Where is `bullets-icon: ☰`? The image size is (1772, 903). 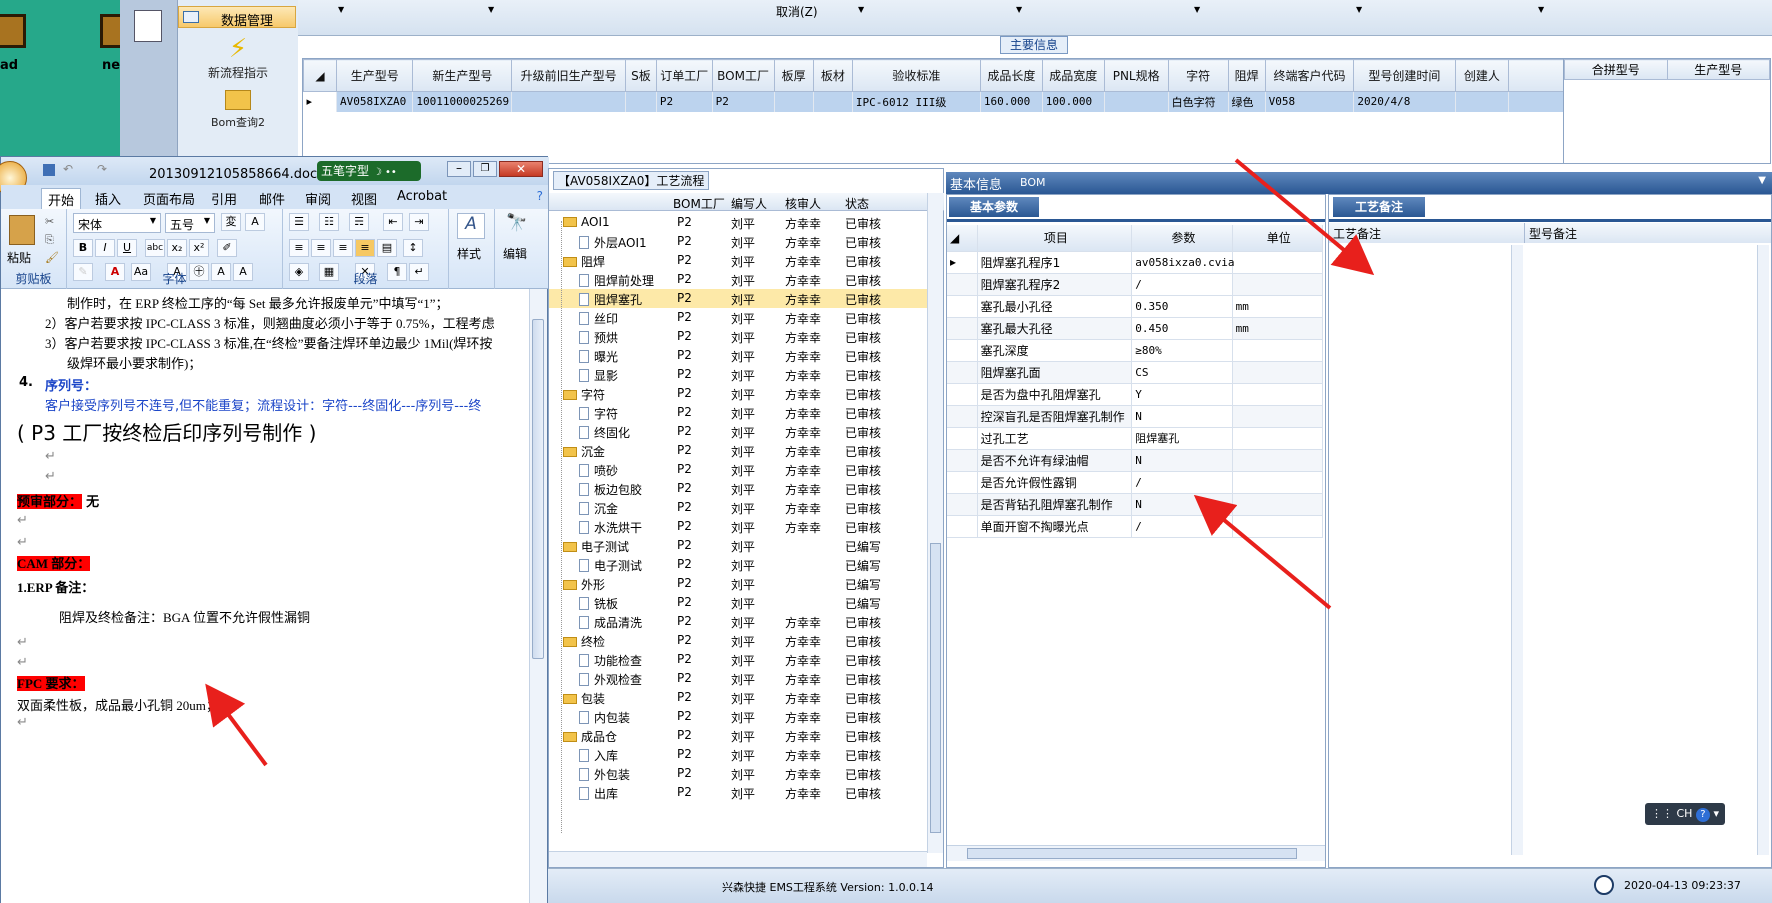 bullets-icon: ☰ is located at coordinates (299, 222).